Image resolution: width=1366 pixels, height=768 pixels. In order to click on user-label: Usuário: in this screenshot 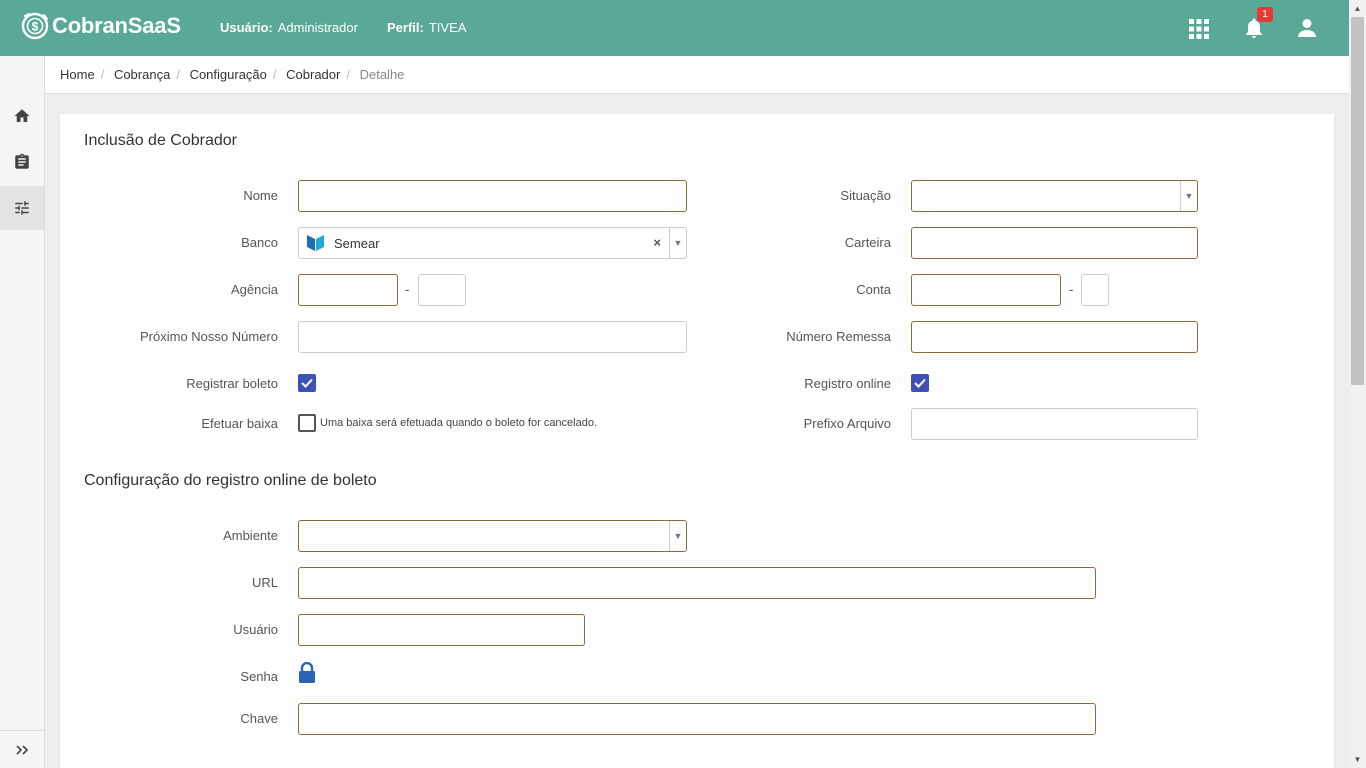, I will do `click(246, 27)`.